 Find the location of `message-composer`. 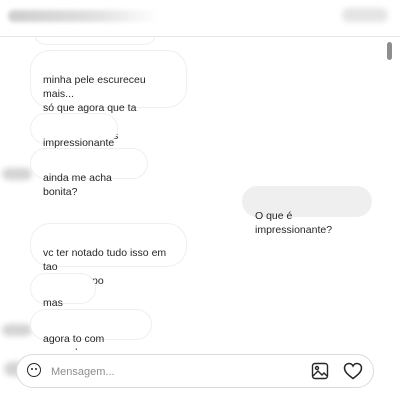

message-composer is located at coordinates (195, 371).